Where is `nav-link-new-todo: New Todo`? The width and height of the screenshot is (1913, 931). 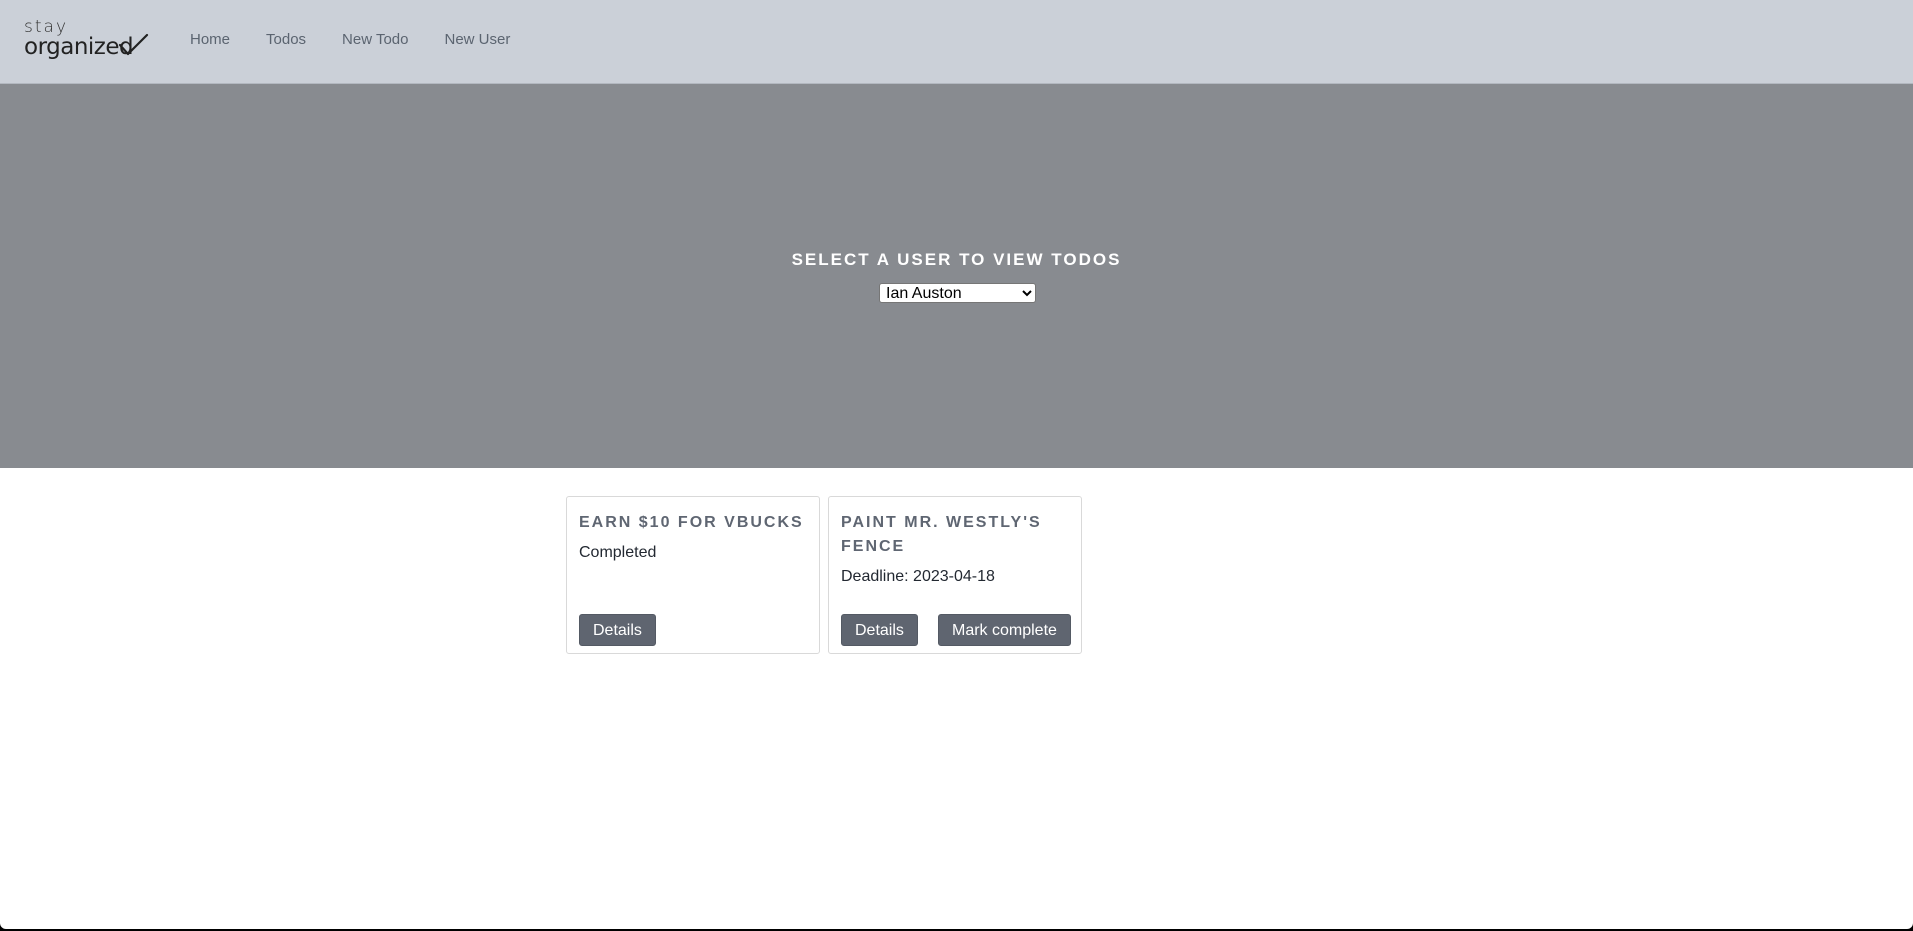
nav-link-new-todo: New Todo is located at coordinates (375, 40).